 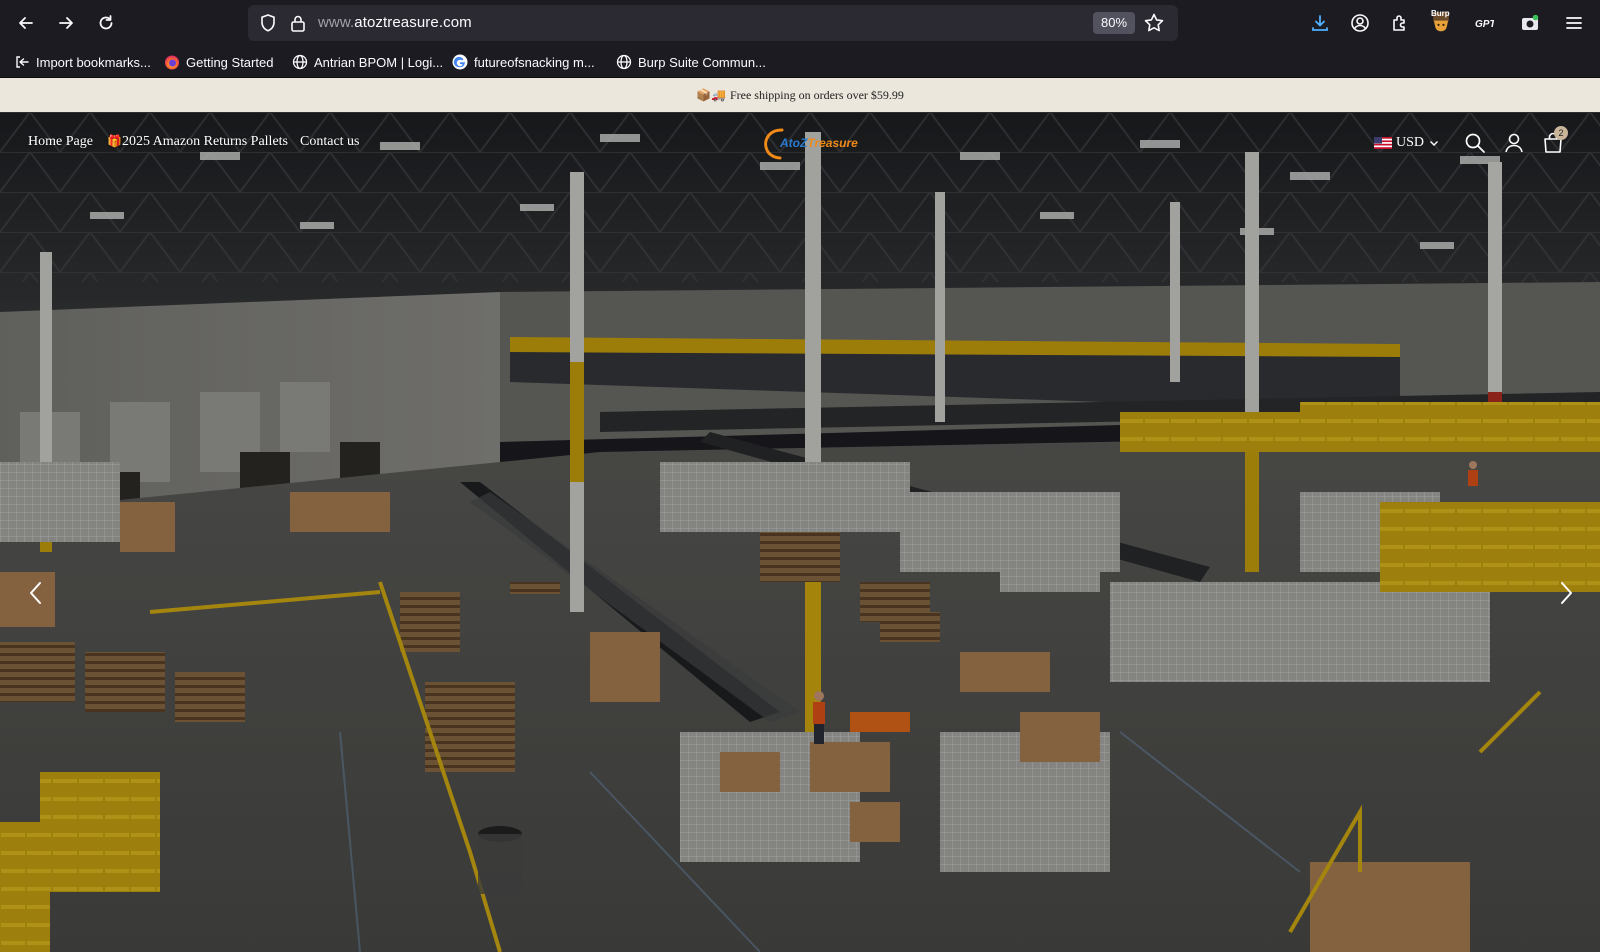 What do you see at coordinates (268, 23) in the screenshot?
I see `tracking-protection-shield-icon` at bounding box center [268, 23].